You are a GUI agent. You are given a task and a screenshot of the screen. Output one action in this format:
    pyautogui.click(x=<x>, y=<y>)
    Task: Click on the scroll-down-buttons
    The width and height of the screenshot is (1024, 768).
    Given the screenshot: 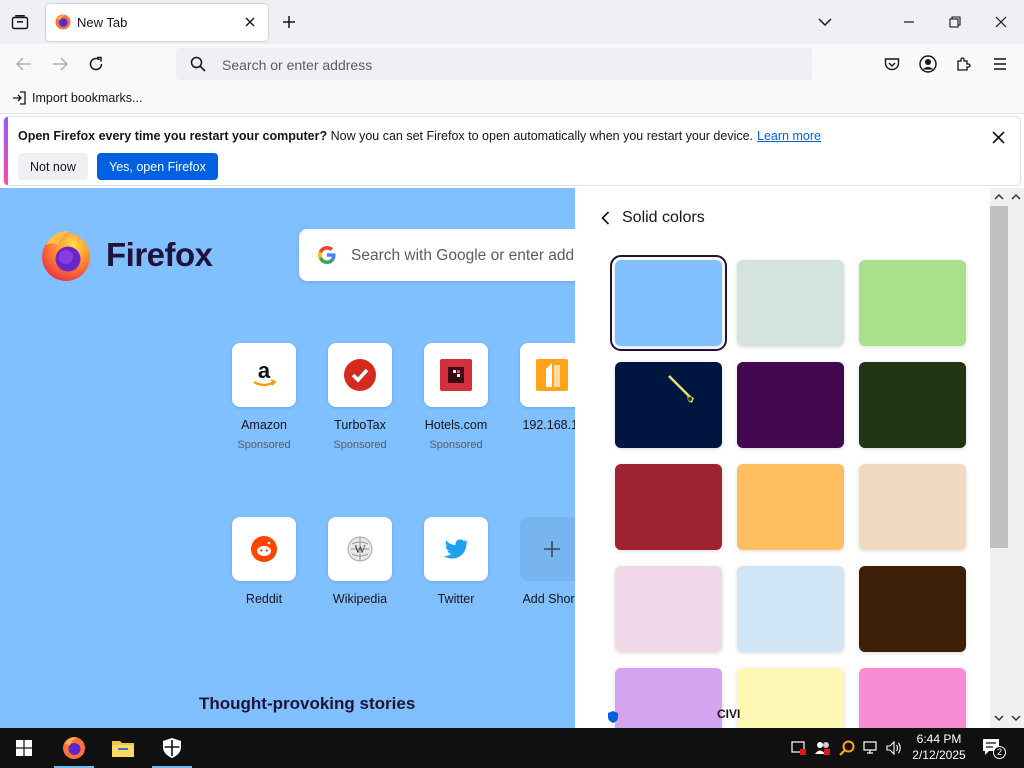 What is the action you would take?
    pyautogui.click(x=1007, y=718)
    